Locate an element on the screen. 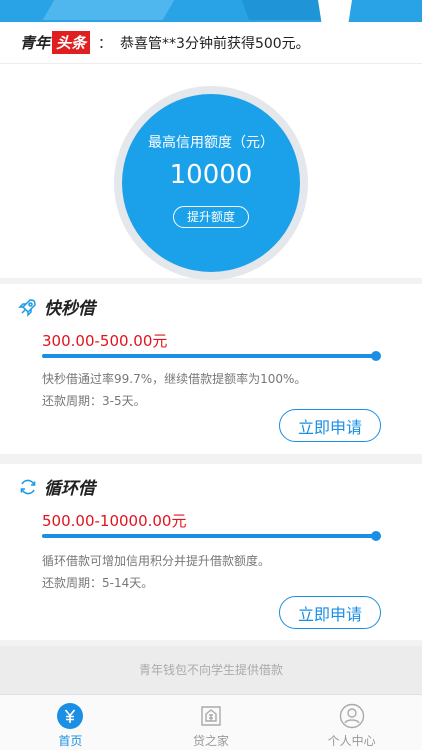 The height and width of the screenshot is (750, 422). student-notice: 青年钱包不向学生提供借款 is located at coordinates (211, 670).